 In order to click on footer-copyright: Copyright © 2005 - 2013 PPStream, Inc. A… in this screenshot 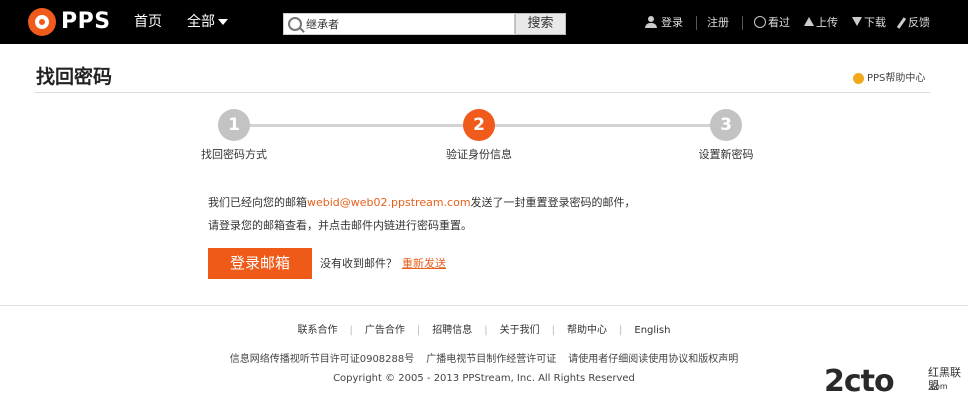, I will do `click(484, 378)`.